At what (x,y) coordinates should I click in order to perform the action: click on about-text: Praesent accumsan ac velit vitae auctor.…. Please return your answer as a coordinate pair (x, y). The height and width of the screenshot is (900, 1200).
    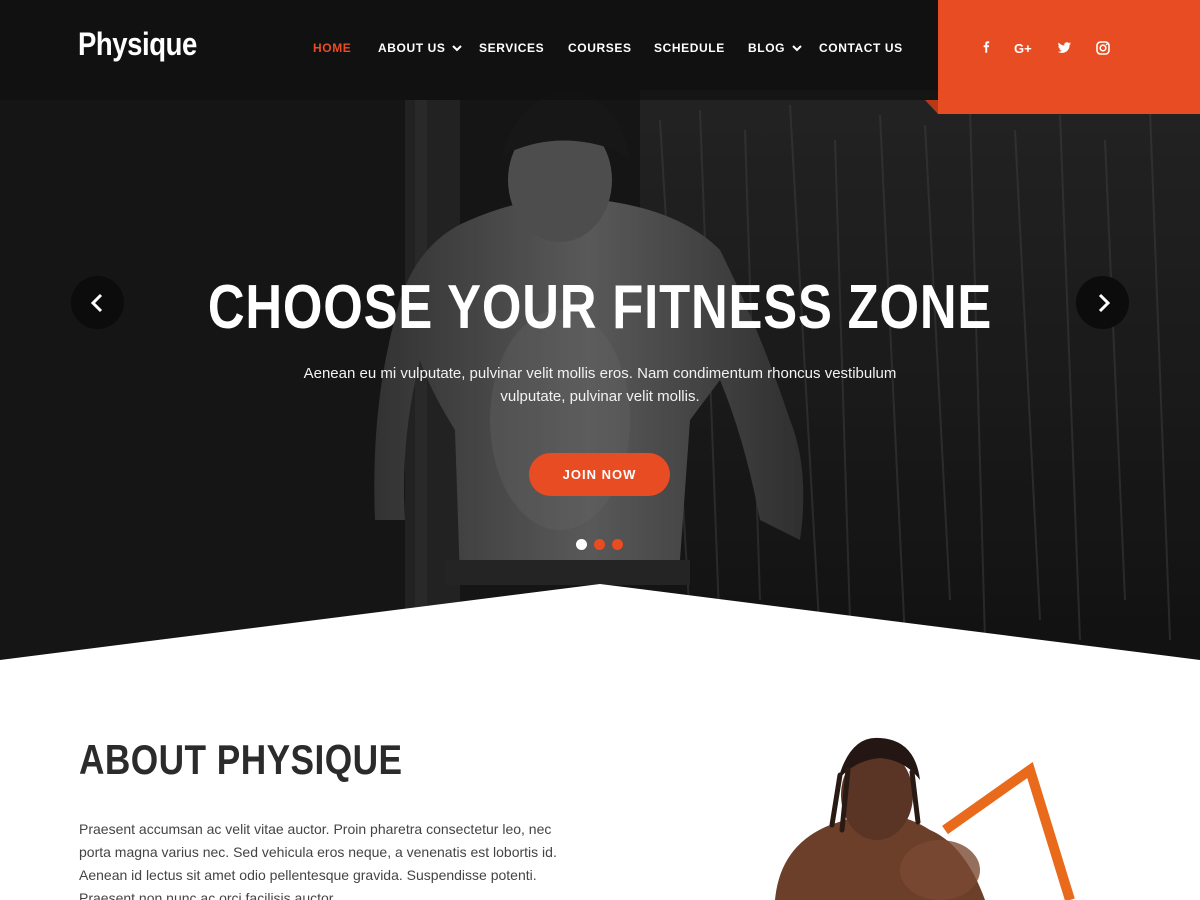
    Looking at the image, I should click on (318, 860).